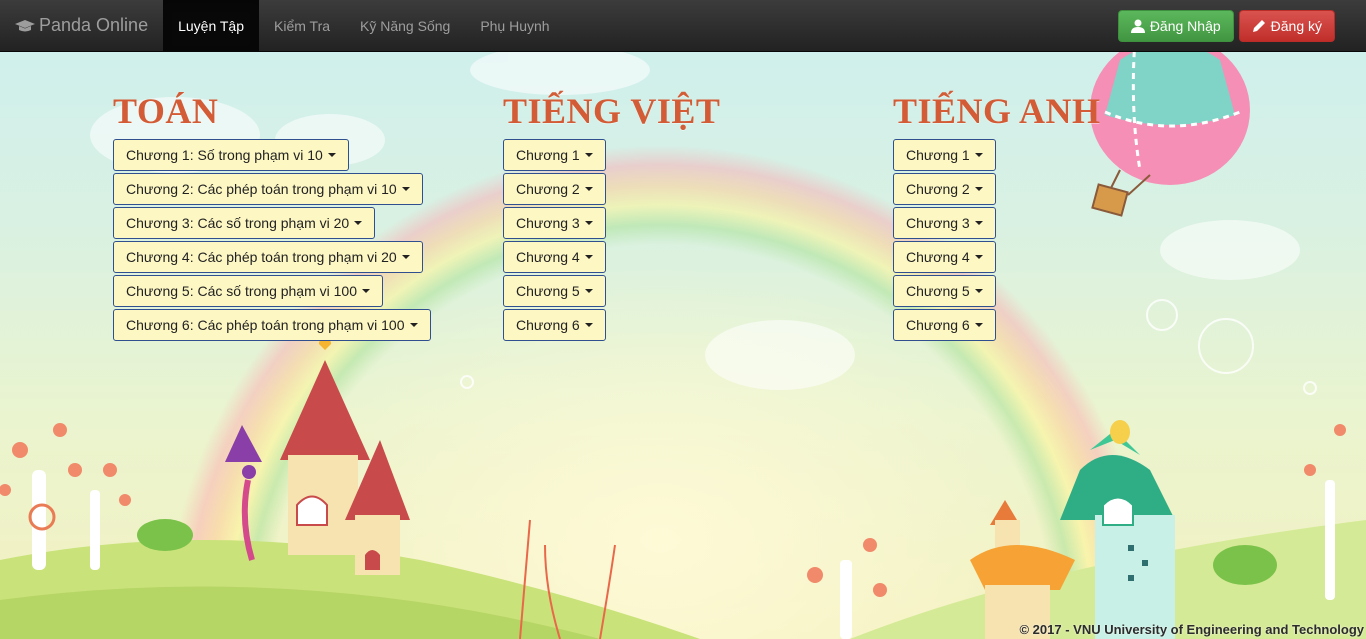 The height and width of the screenshot is (639, 1366). I want to click on pencil-icon, so click(1258, 26).